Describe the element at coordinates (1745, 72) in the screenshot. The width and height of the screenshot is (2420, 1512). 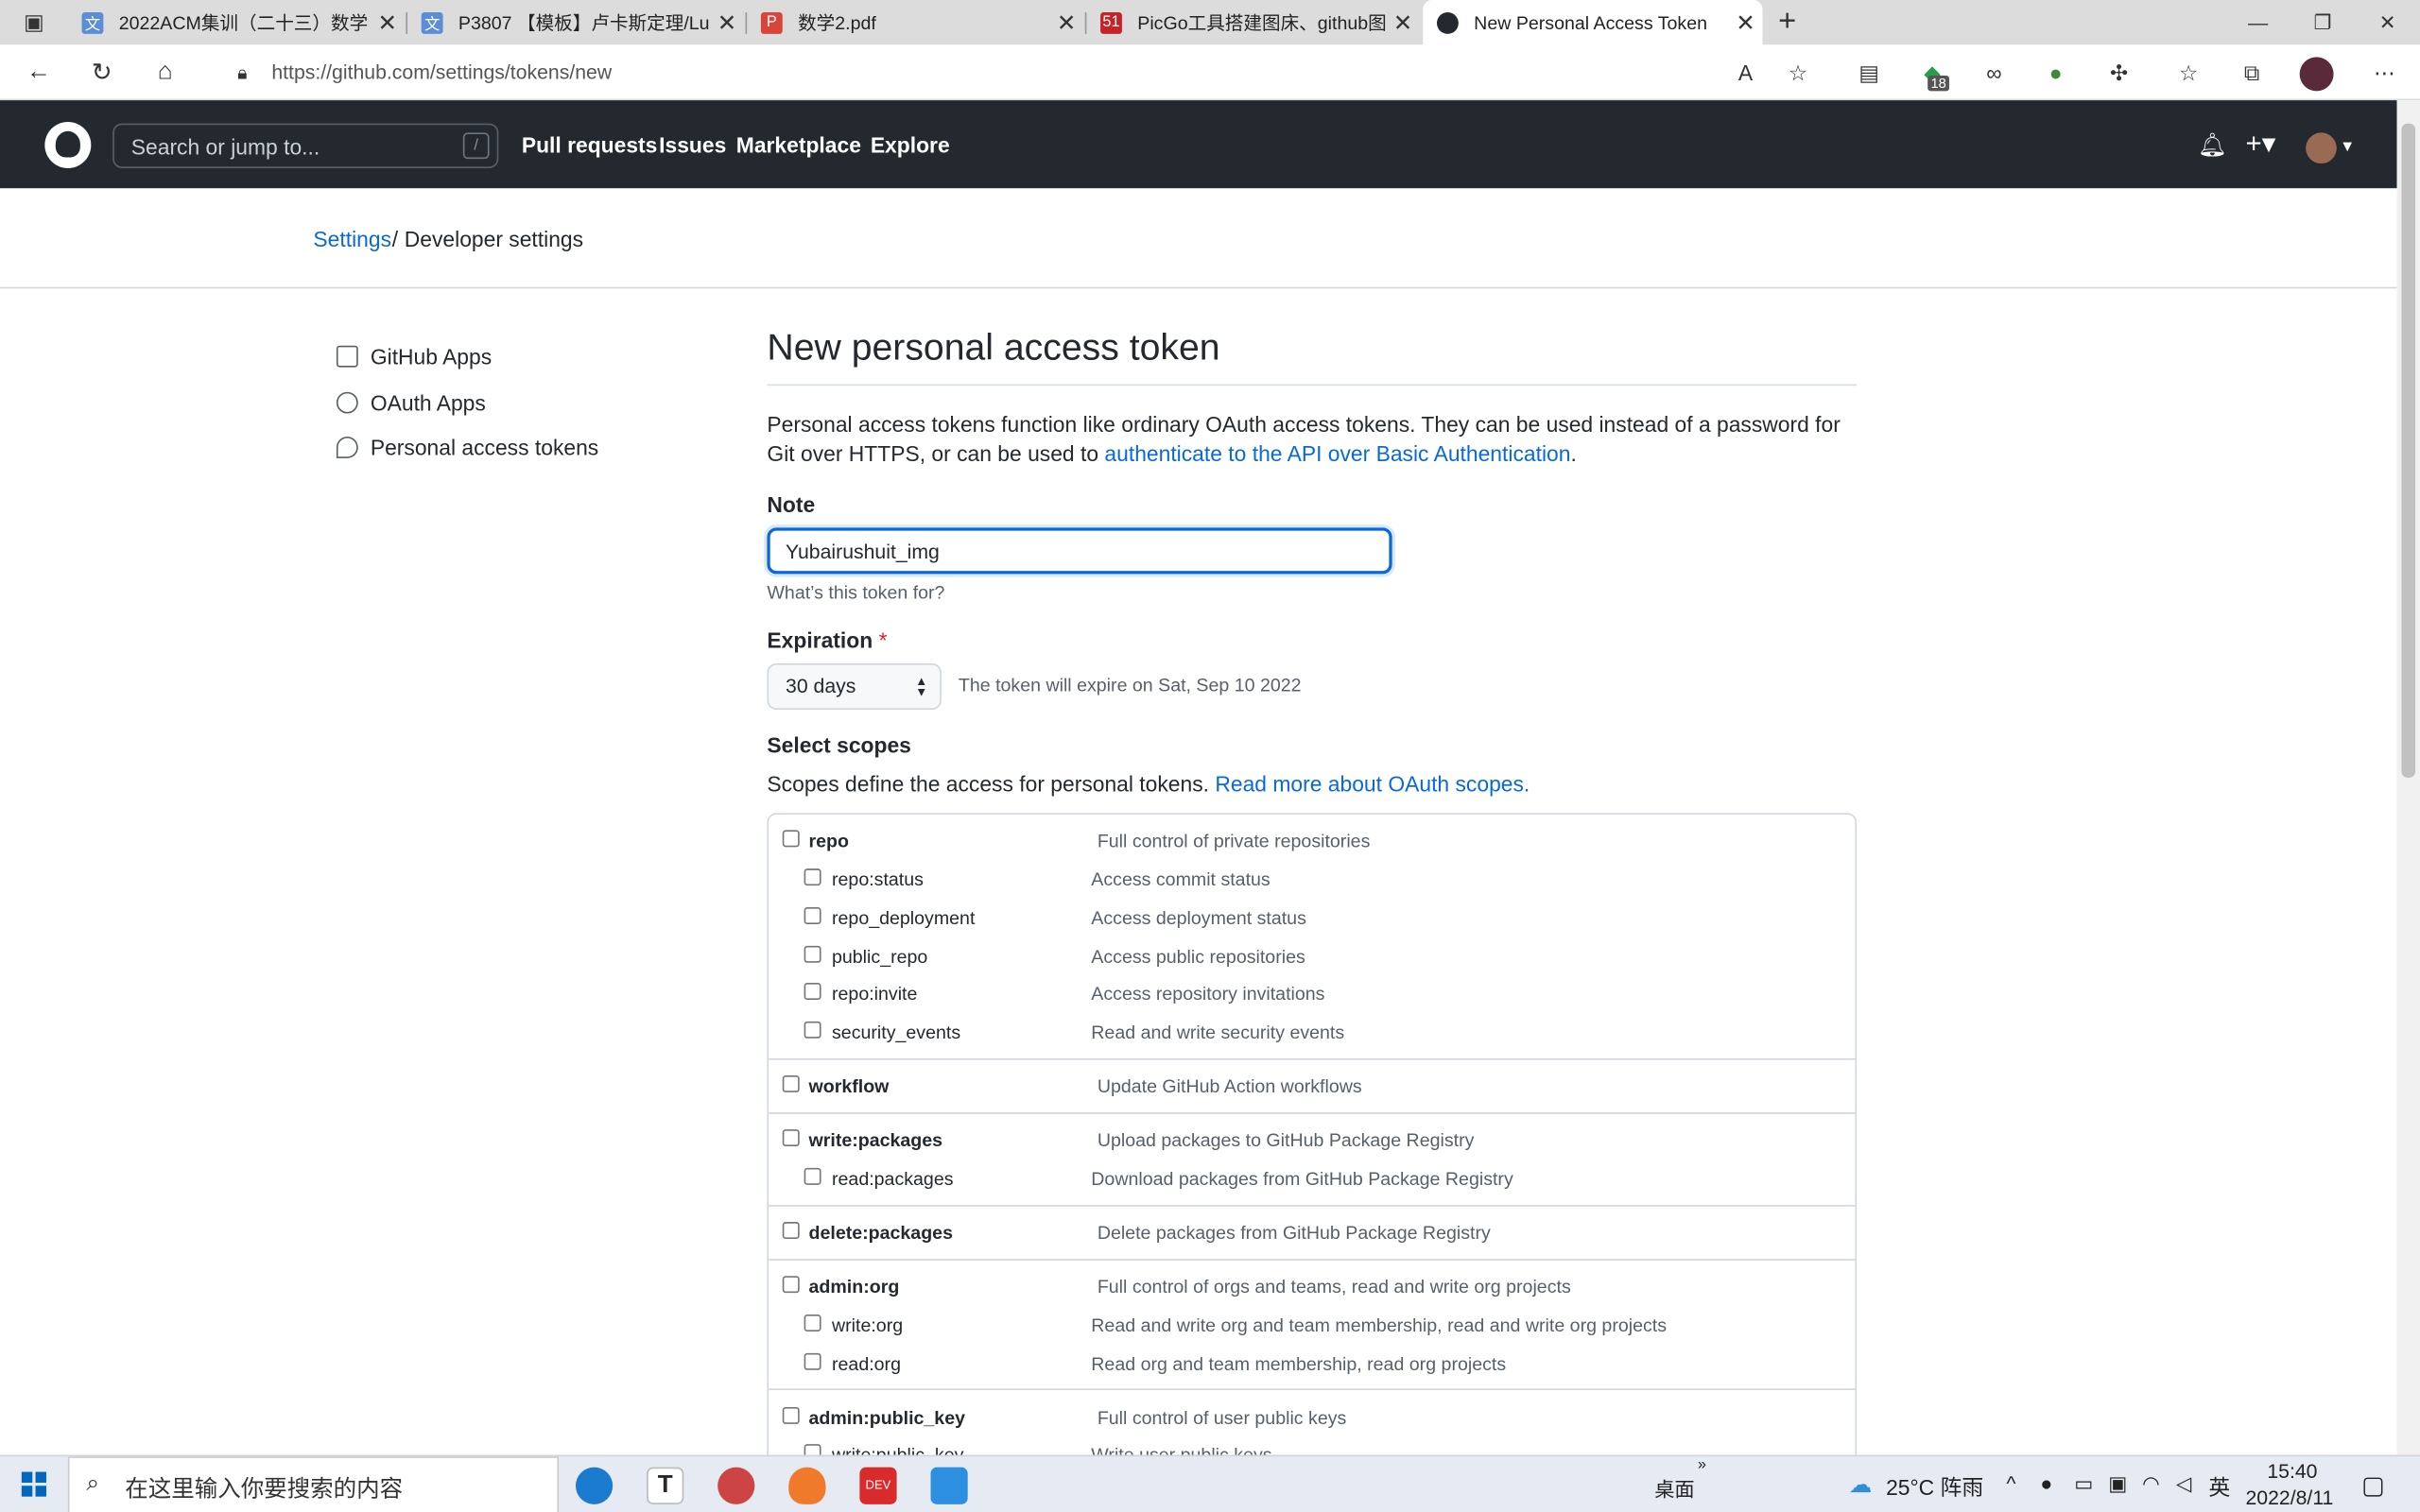
I see `read-aloud-icon: A` at that location.